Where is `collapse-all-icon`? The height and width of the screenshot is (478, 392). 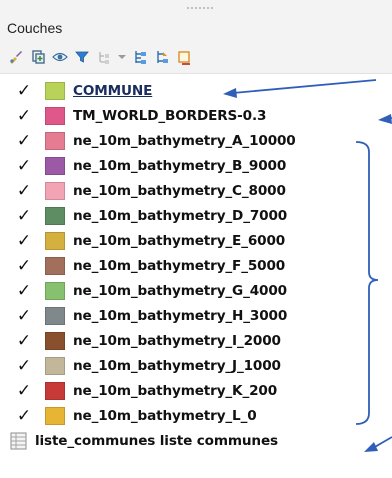 collapse-all-icon is located at coordinates (162, 57).